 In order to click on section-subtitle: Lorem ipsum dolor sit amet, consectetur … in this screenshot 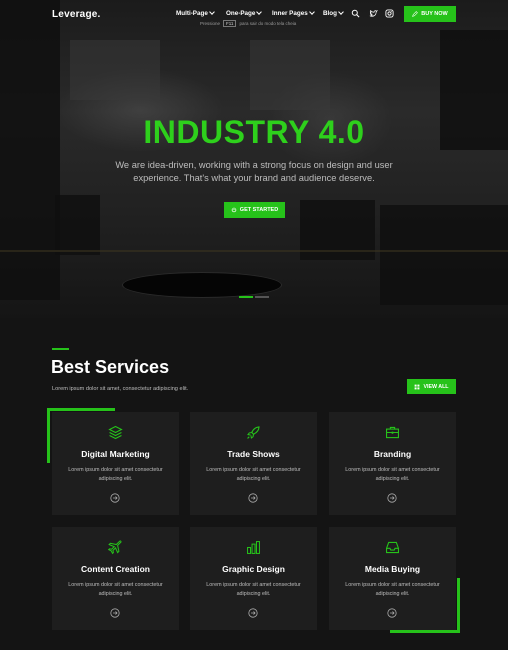, I will do `click(120, 389)`.